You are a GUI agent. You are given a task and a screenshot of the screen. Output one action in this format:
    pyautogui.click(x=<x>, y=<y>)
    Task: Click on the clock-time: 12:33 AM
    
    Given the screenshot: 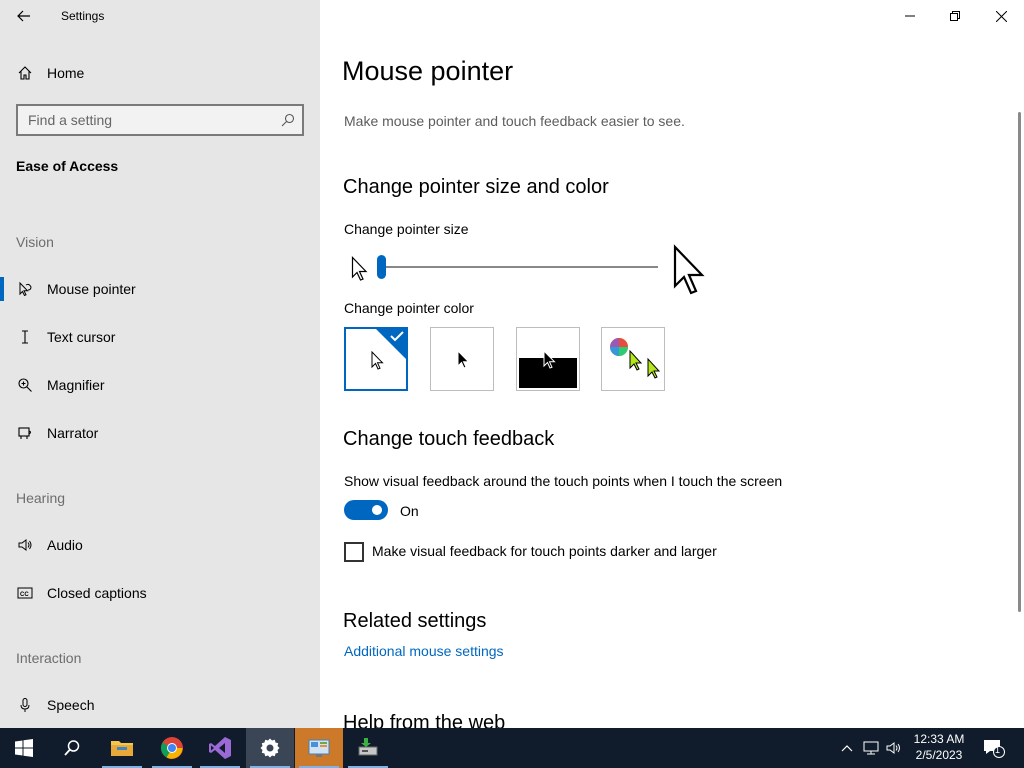 What is the action you would take?
    pyautogui.click(x=939, y=739)
    